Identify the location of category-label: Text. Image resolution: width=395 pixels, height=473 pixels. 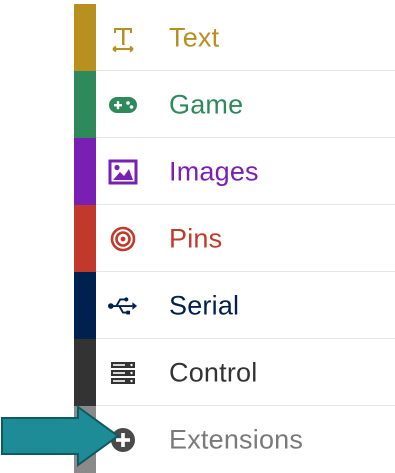
(194, 37).